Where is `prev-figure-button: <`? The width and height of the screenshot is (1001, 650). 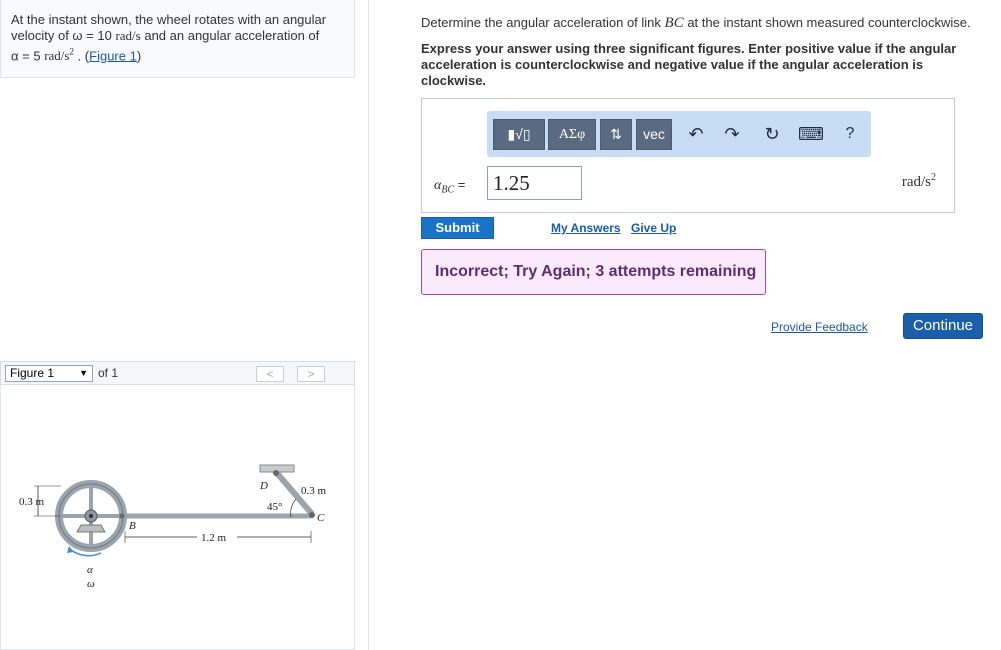 prev-figure-button: < is located at coordinates (270, 374).